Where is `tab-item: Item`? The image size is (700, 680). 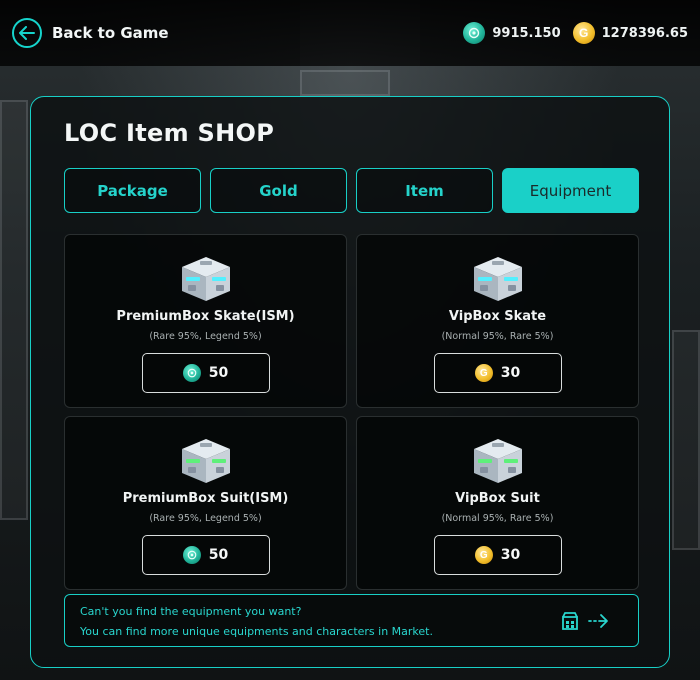
tab-item: Item is located at coordinates (424, 190).